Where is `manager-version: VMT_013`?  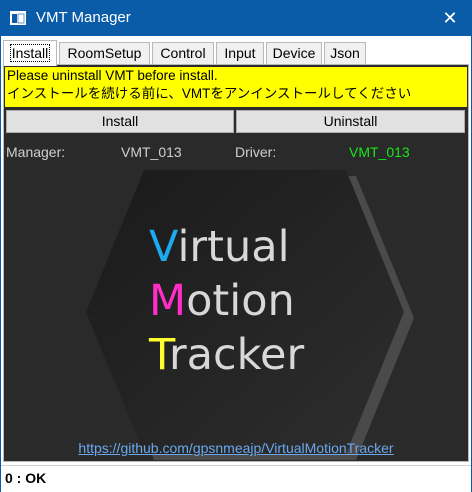
manager-version: VMT_013 is located at coordinates (151, 152).